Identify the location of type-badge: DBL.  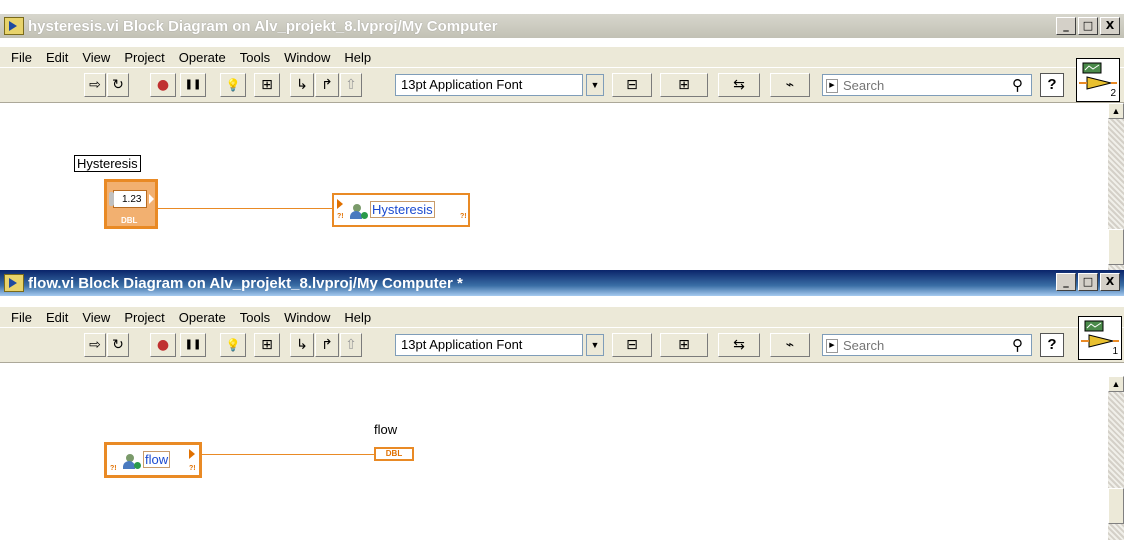
(129, 220).